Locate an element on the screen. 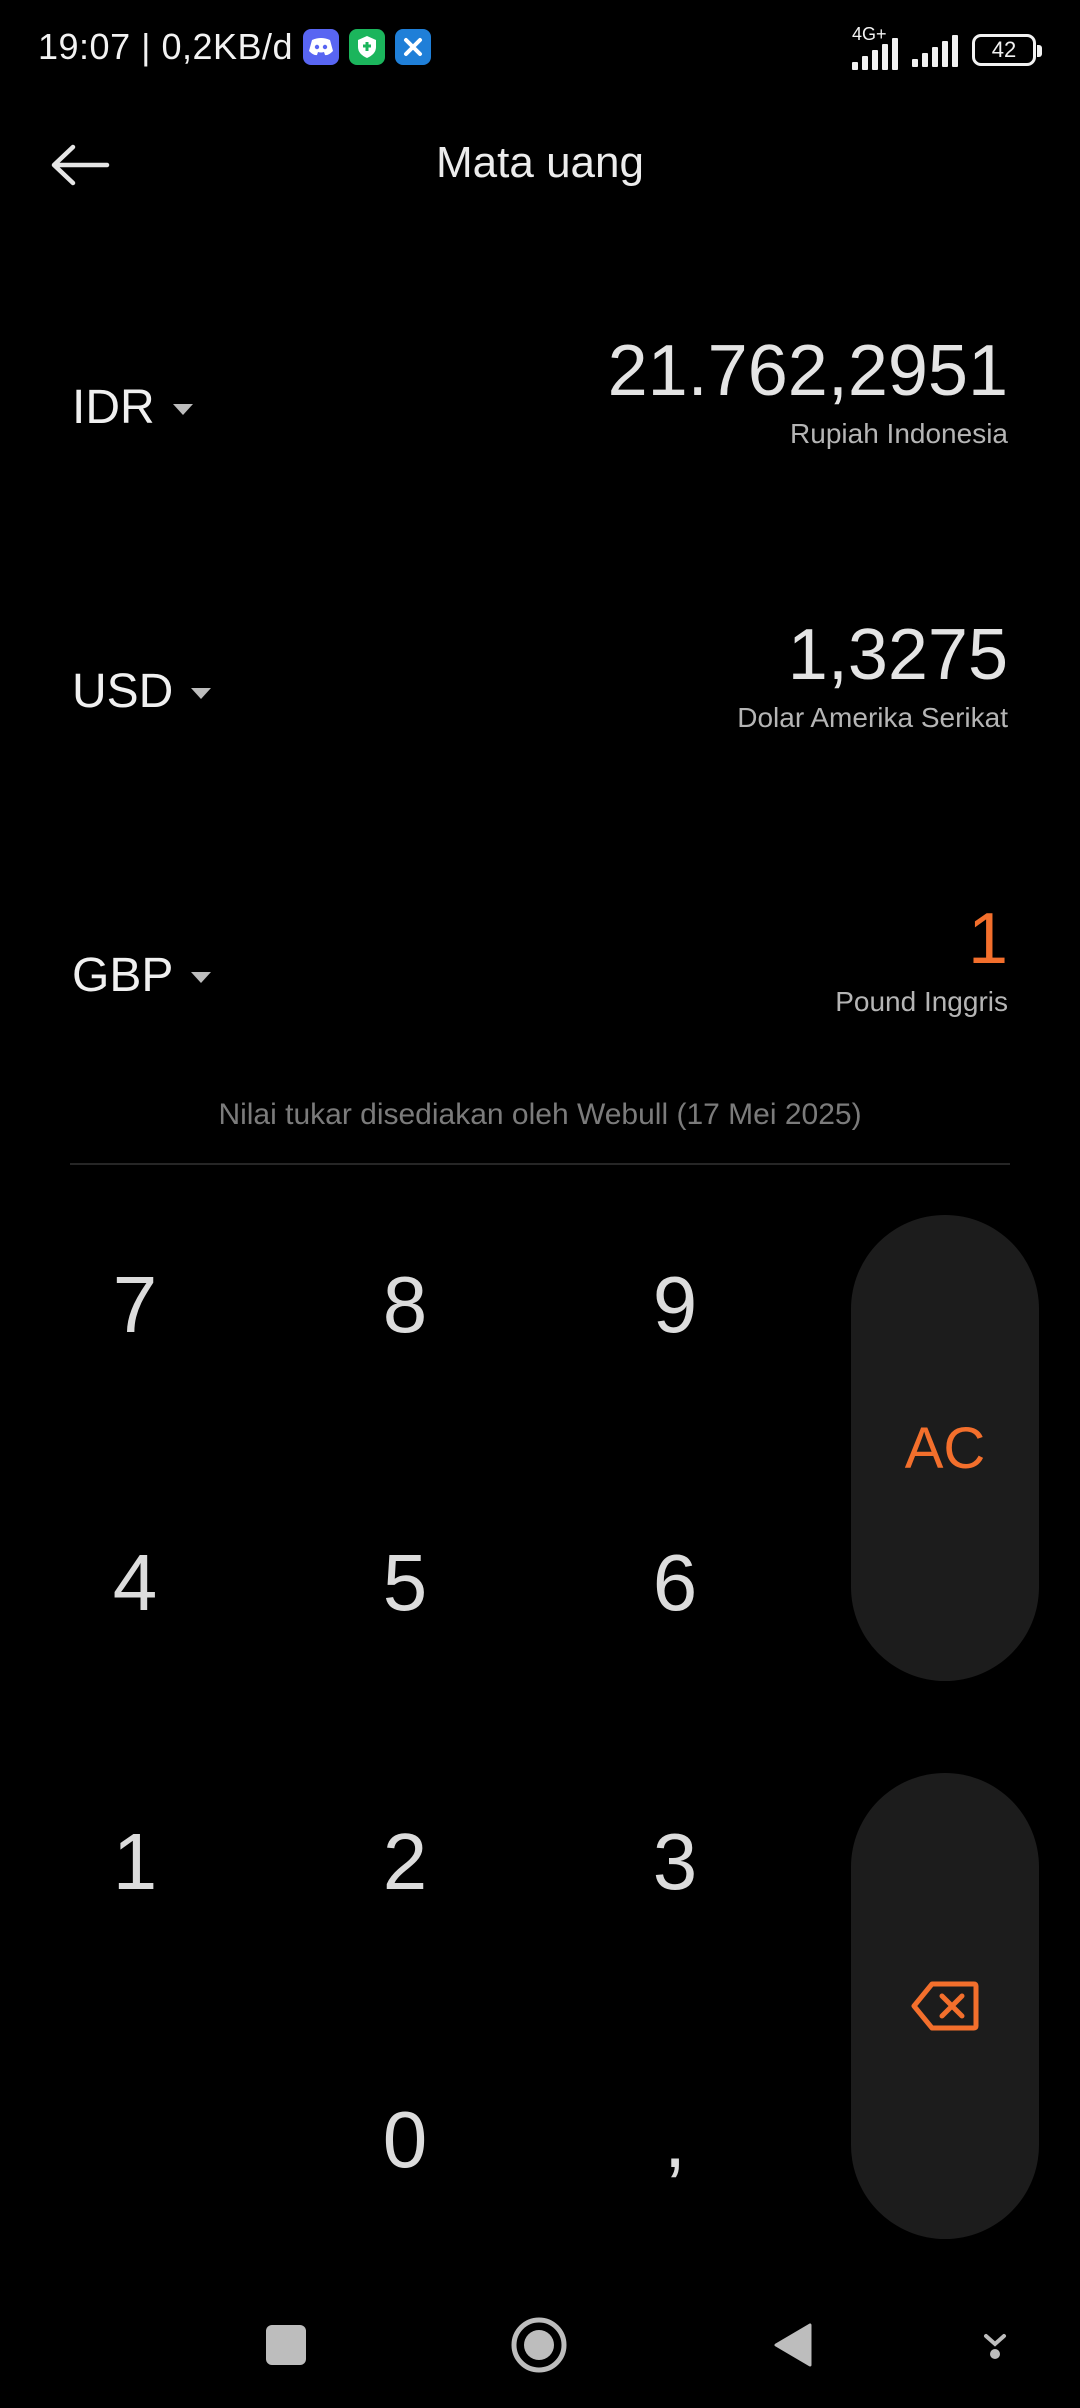 This screenshot has height=2408, width=1080. key-9: 9 is located at coordinates (675, 1305).